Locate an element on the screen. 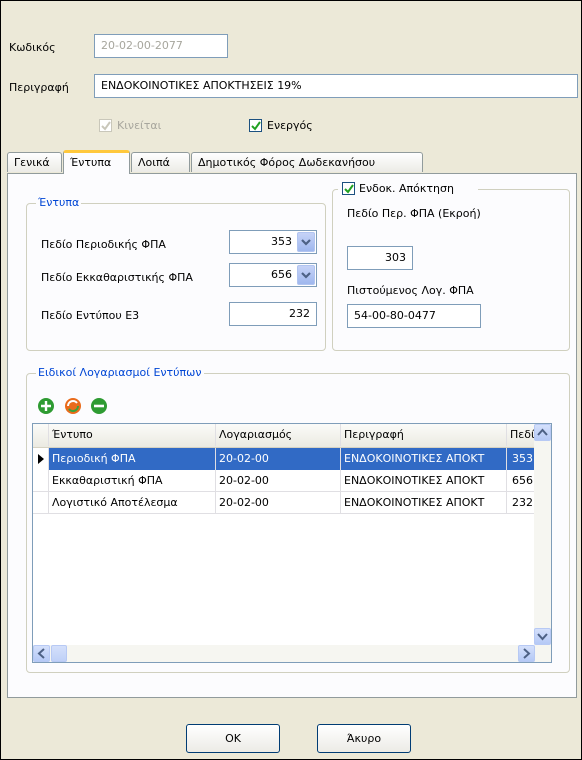 Image resolution: width=582 pixels, height=760 pixels. scroll-right-icon is located at coordinates (526, 653).